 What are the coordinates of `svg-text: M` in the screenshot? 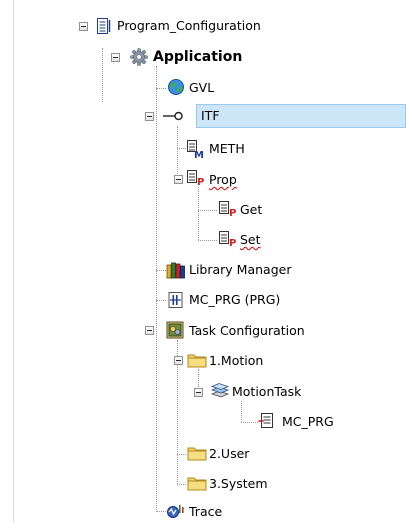 It's located at (199, 154).